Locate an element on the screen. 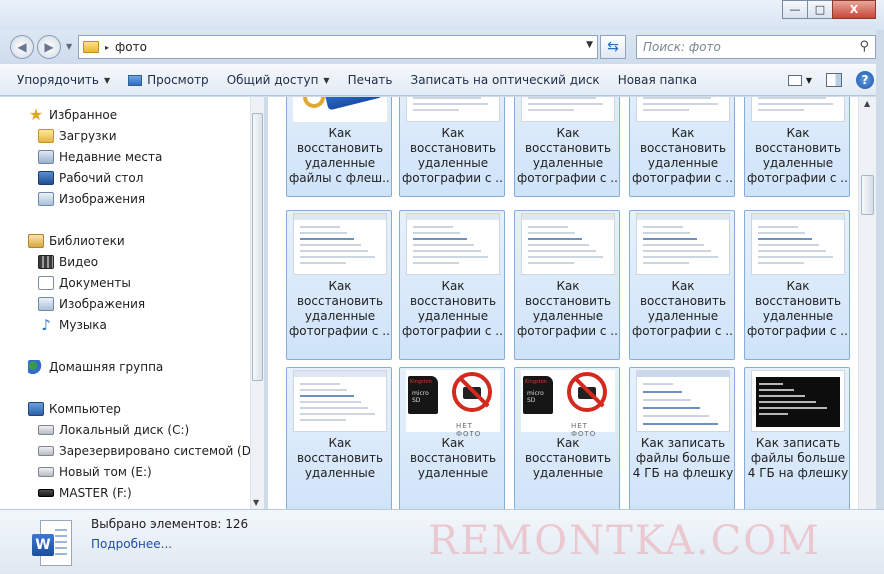  dialog-line-graphic is located at coordinates (676, 416).